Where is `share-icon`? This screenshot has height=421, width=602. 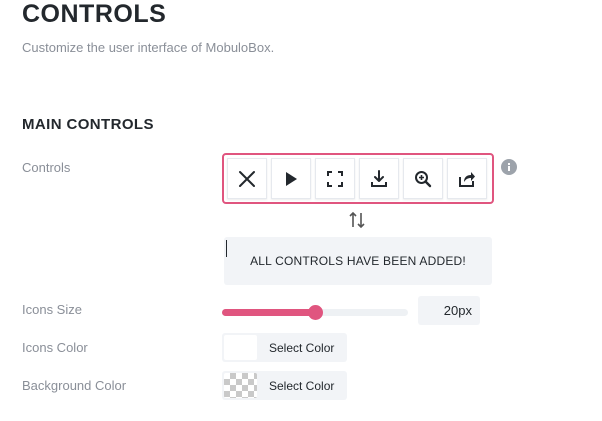
share-icon is located at coordinates (467, 179).